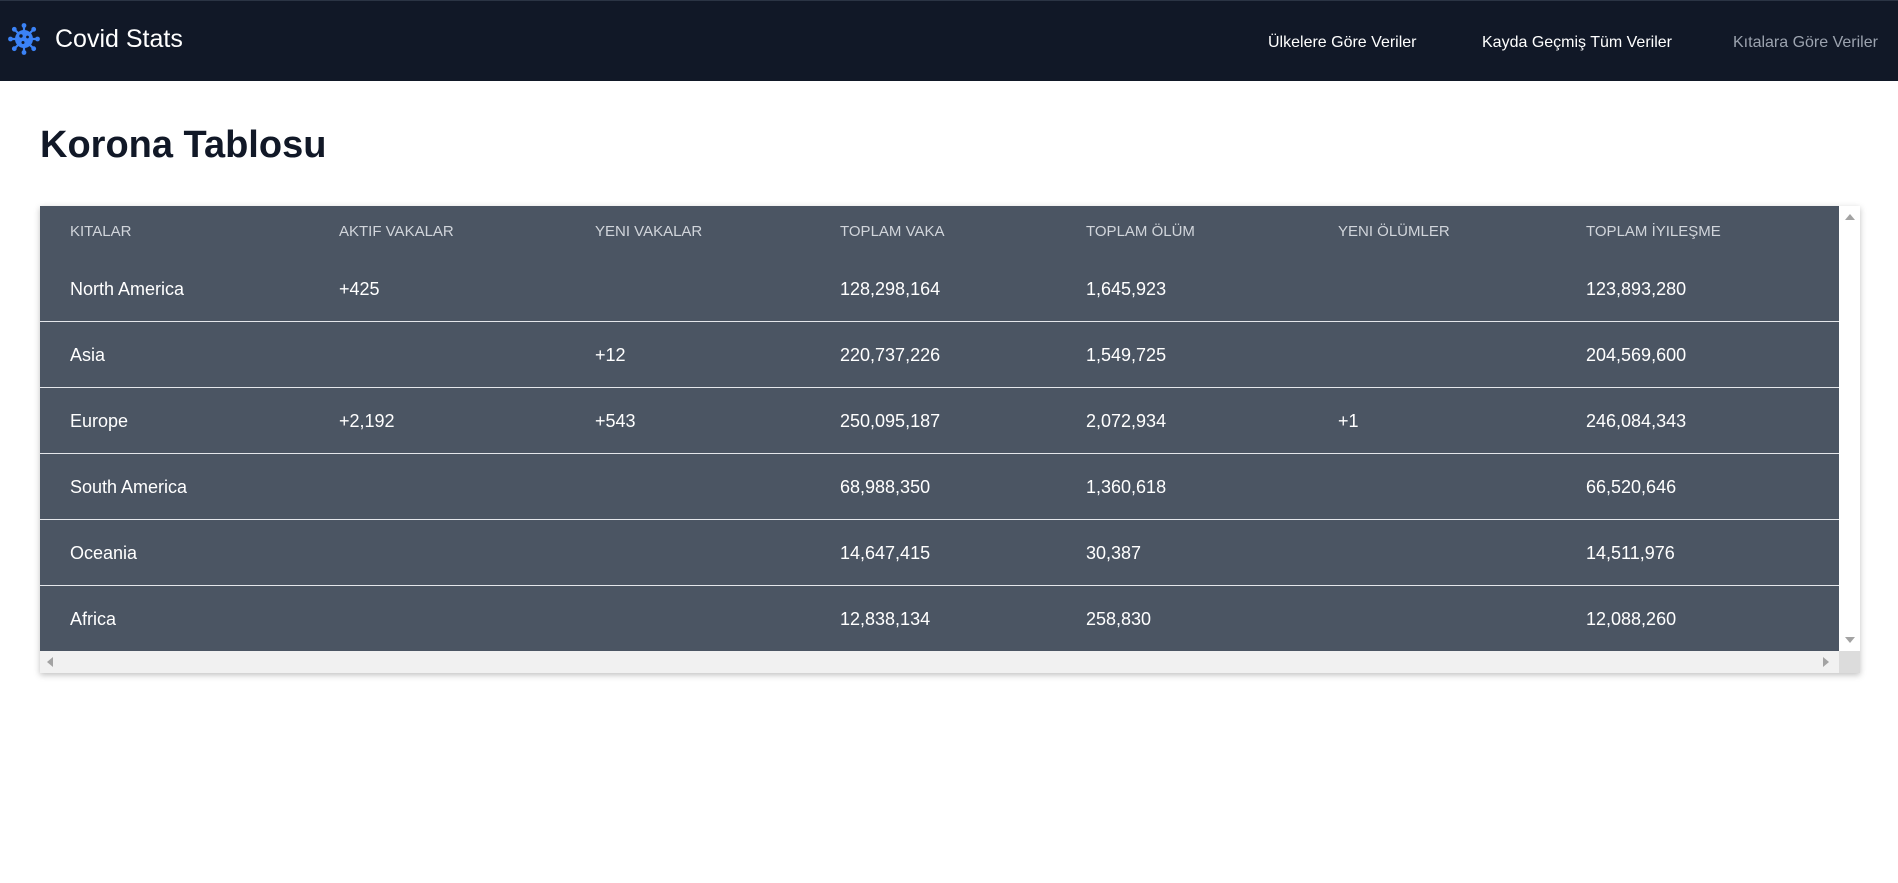 This screenshot has width=1898, height=883. Describe the element at coordinates (1805, 43) in the screenshot. I see `nav-link-continents: Kıtalara Göre Veriler` at that location.